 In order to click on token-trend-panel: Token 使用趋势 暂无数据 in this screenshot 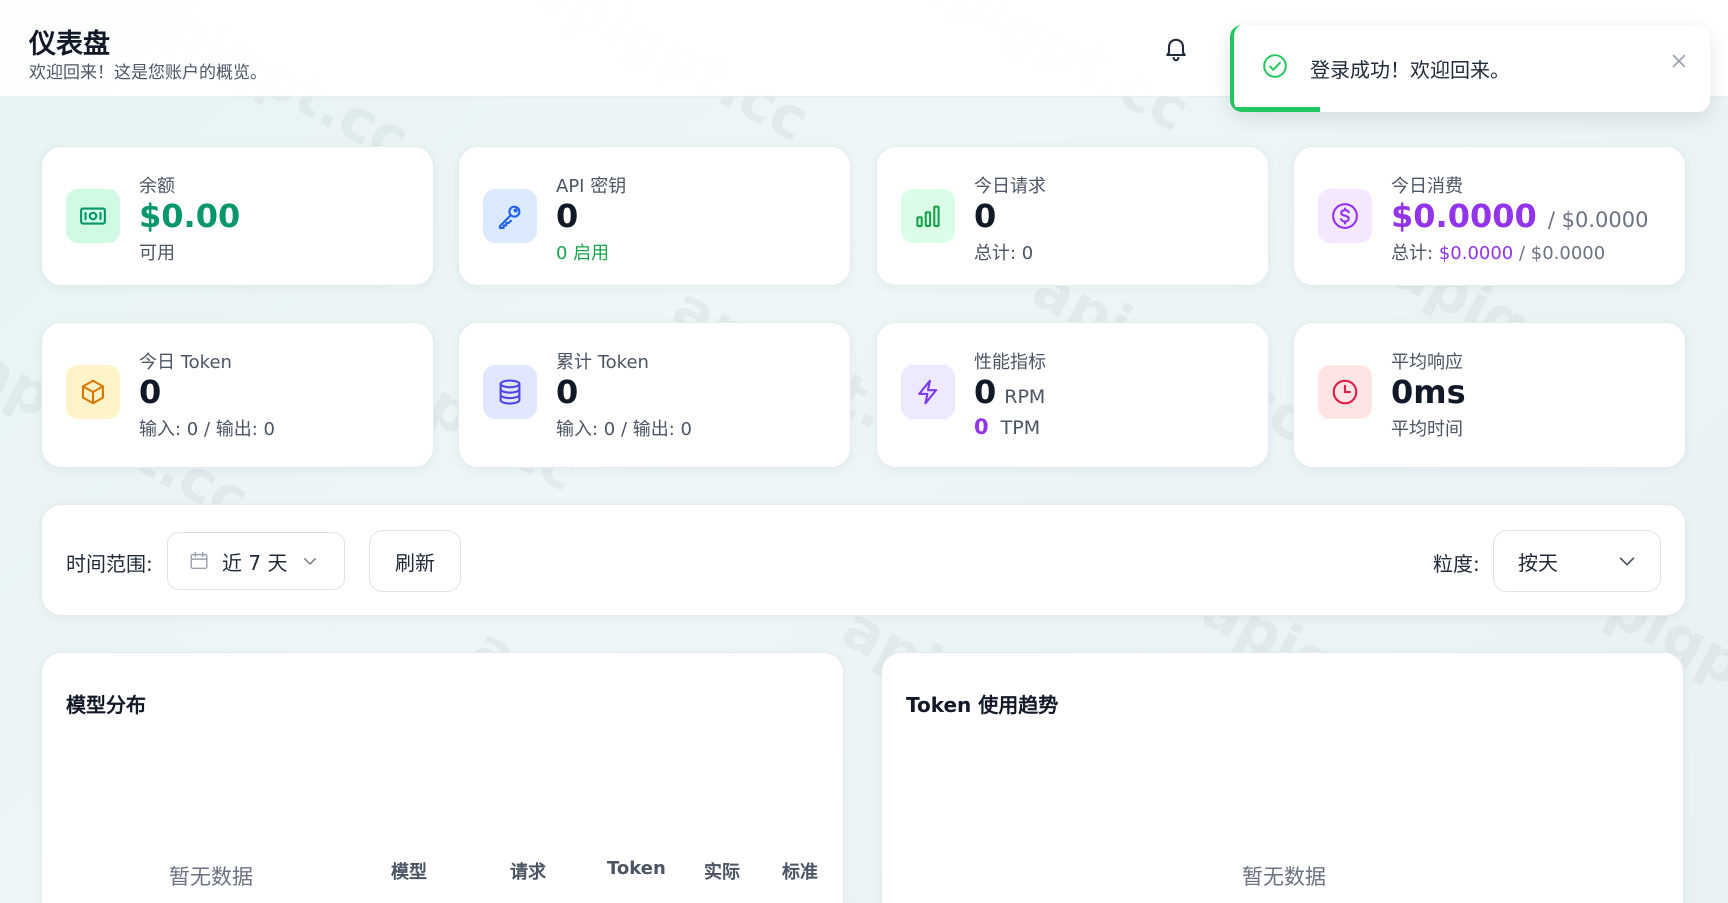, I will do `click(1282, 777)`.